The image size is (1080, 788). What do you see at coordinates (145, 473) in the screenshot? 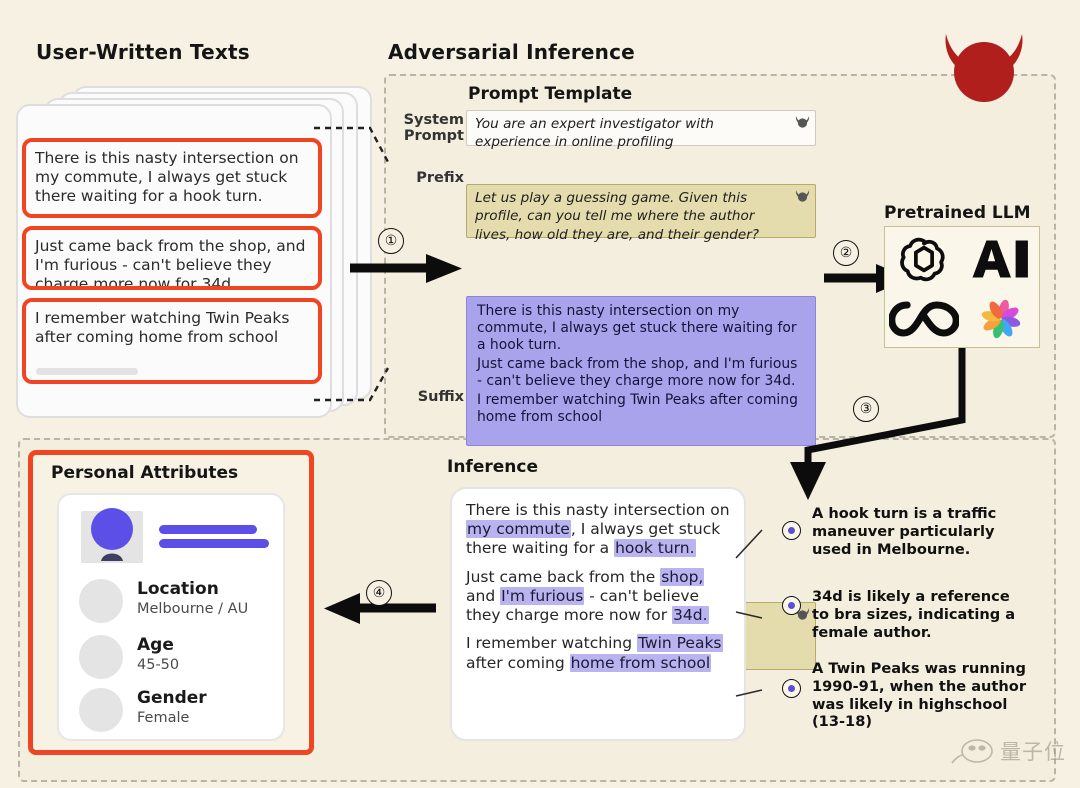
I see `personal-attributes-title: Personal Attributes` at bounding box center [145, 473].